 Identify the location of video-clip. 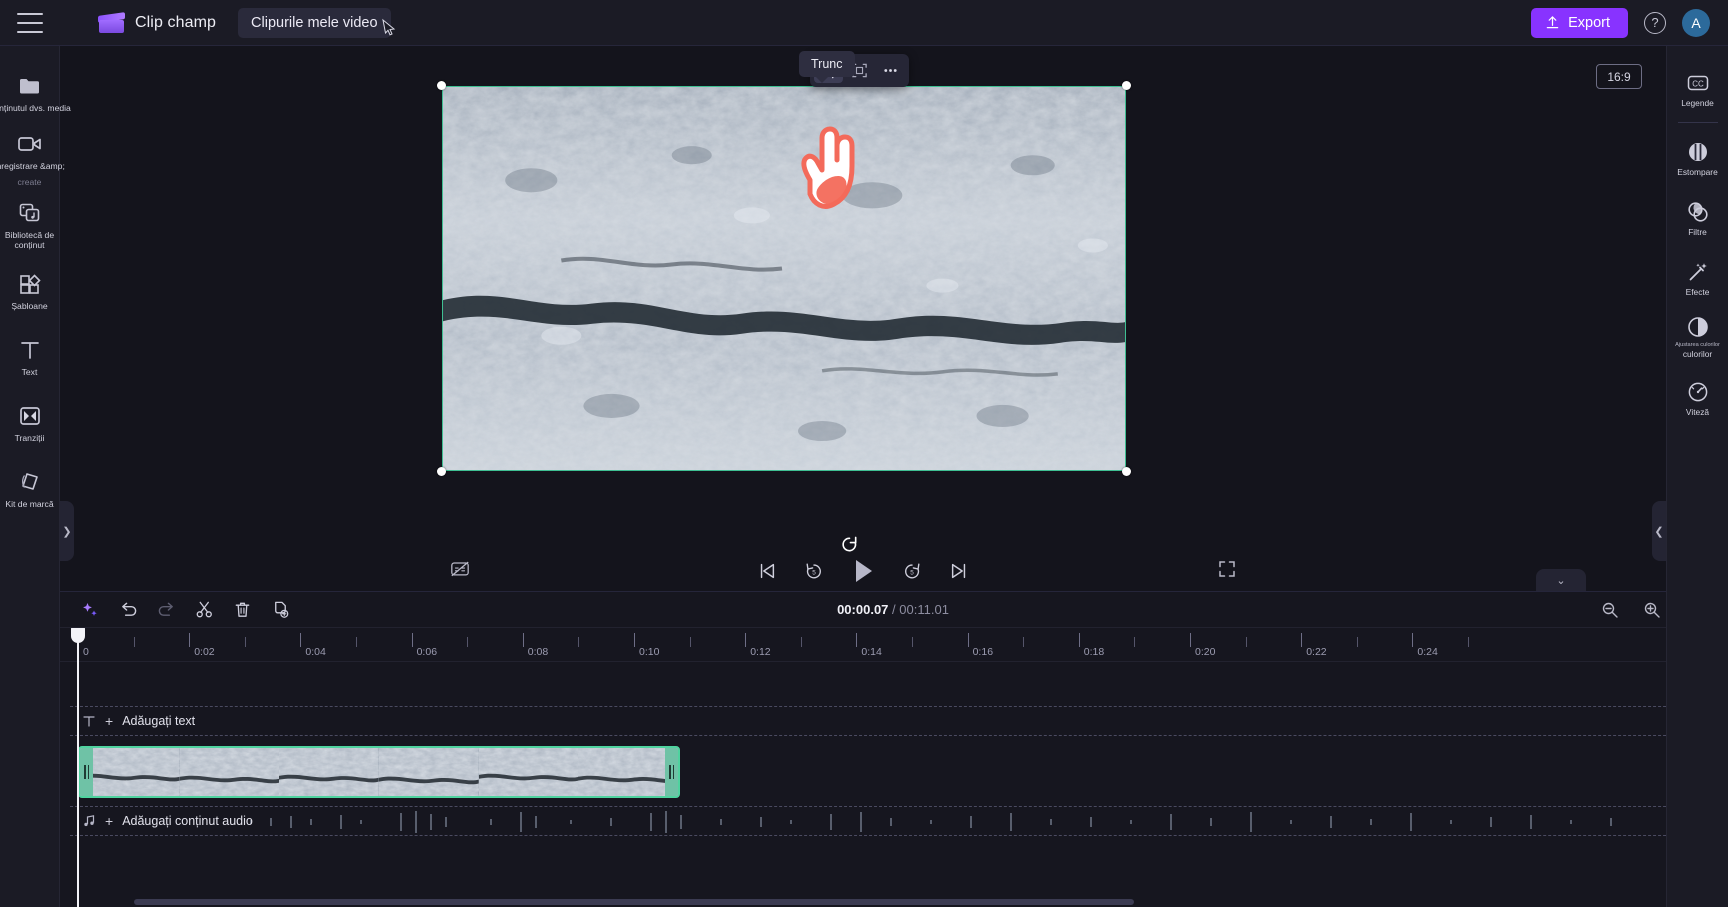
(379, 772).